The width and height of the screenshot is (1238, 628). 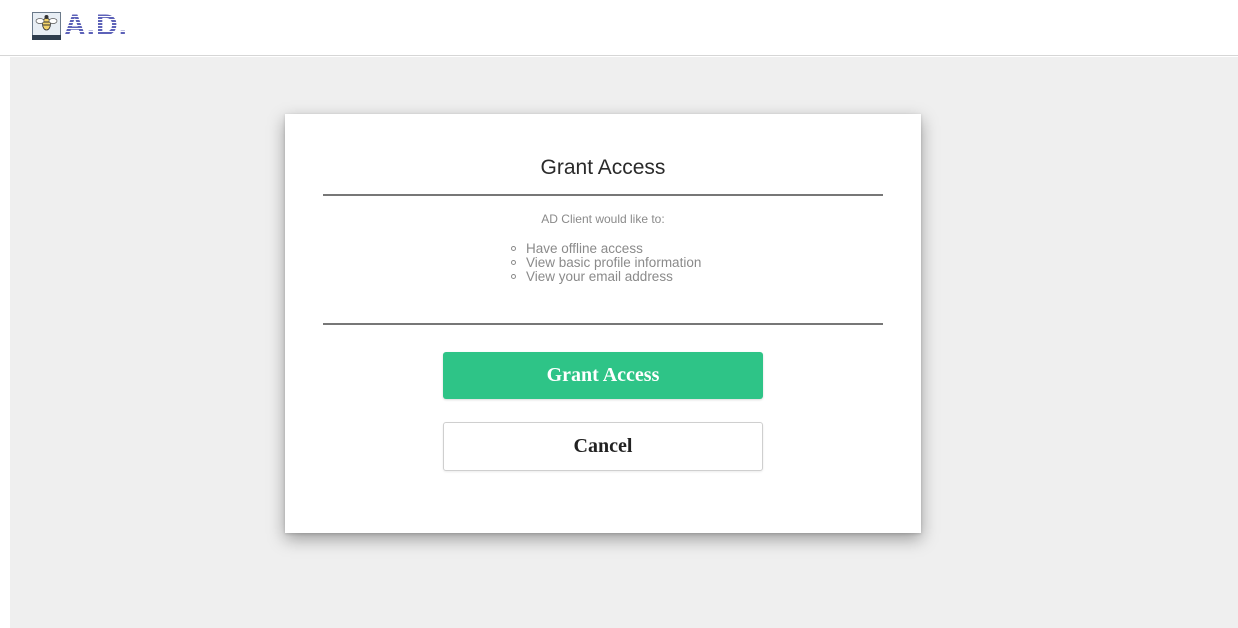 I want to click on divider-top, so click(x=603, y=195).